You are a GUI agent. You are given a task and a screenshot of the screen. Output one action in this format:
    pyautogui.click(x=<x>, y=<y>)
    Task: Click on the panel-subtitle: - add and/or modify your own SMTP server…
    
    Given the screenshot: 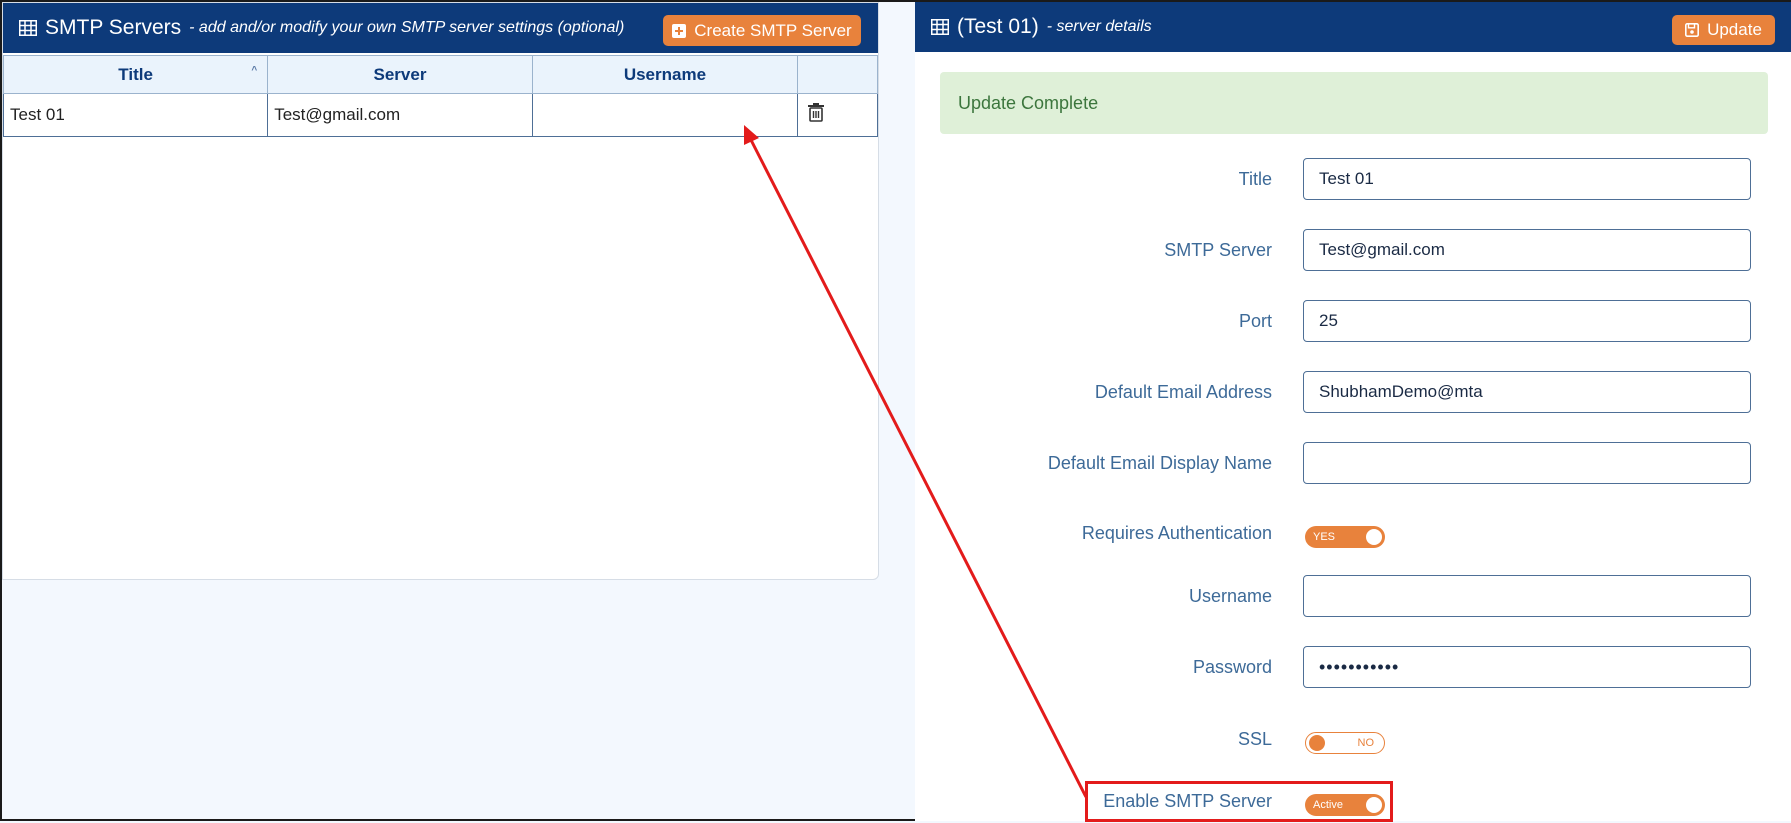 What is the action you would take?
    pyautogui.click(x=407, y=27)
    